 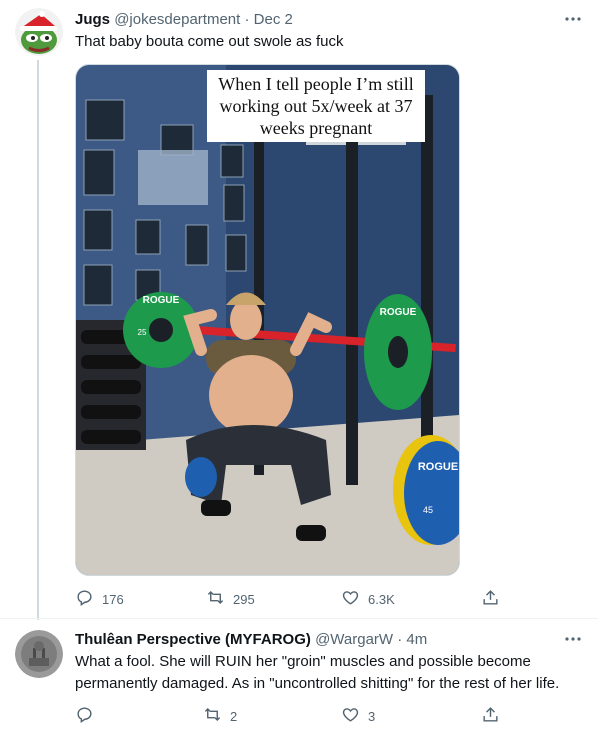 What do you see at coordinates (244, 599) in the screenshot?
I see `retweet-count: 295` at bounding box center [244, 599].